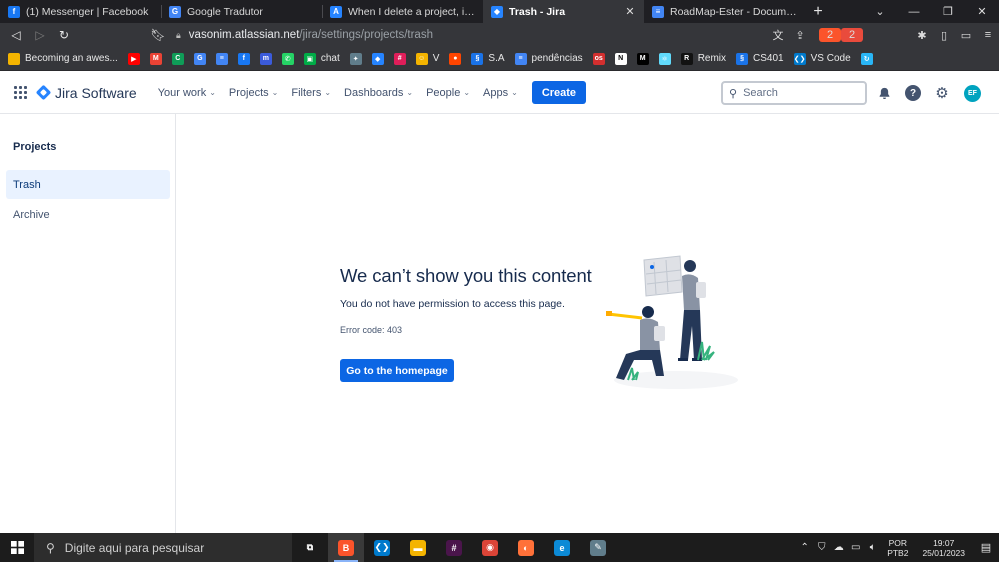  I want to click on nav-label: Projects, so click(248, 92).